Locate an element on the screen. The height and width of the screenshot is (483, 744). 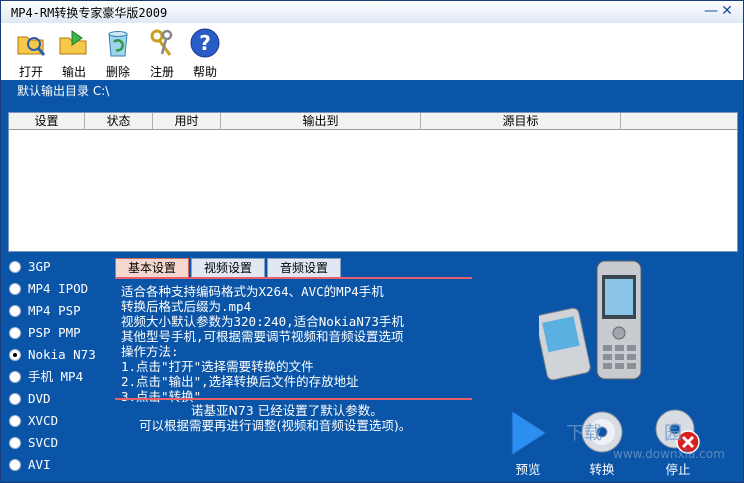
info-line: 转换后格式后缀为.mp4 is located at coordinates (186, 306).